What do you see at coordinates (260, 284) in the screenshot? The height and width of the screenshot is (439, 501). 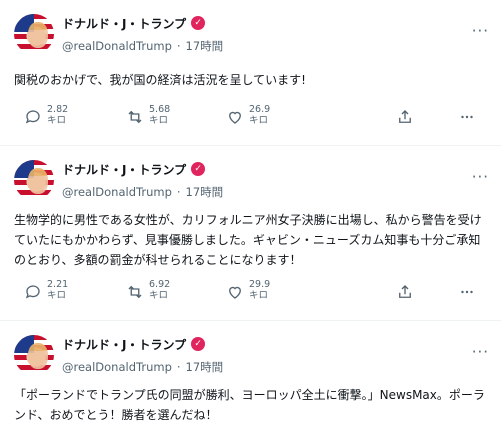 I see `like-count: 29.9` at bounding box center [260, 284].